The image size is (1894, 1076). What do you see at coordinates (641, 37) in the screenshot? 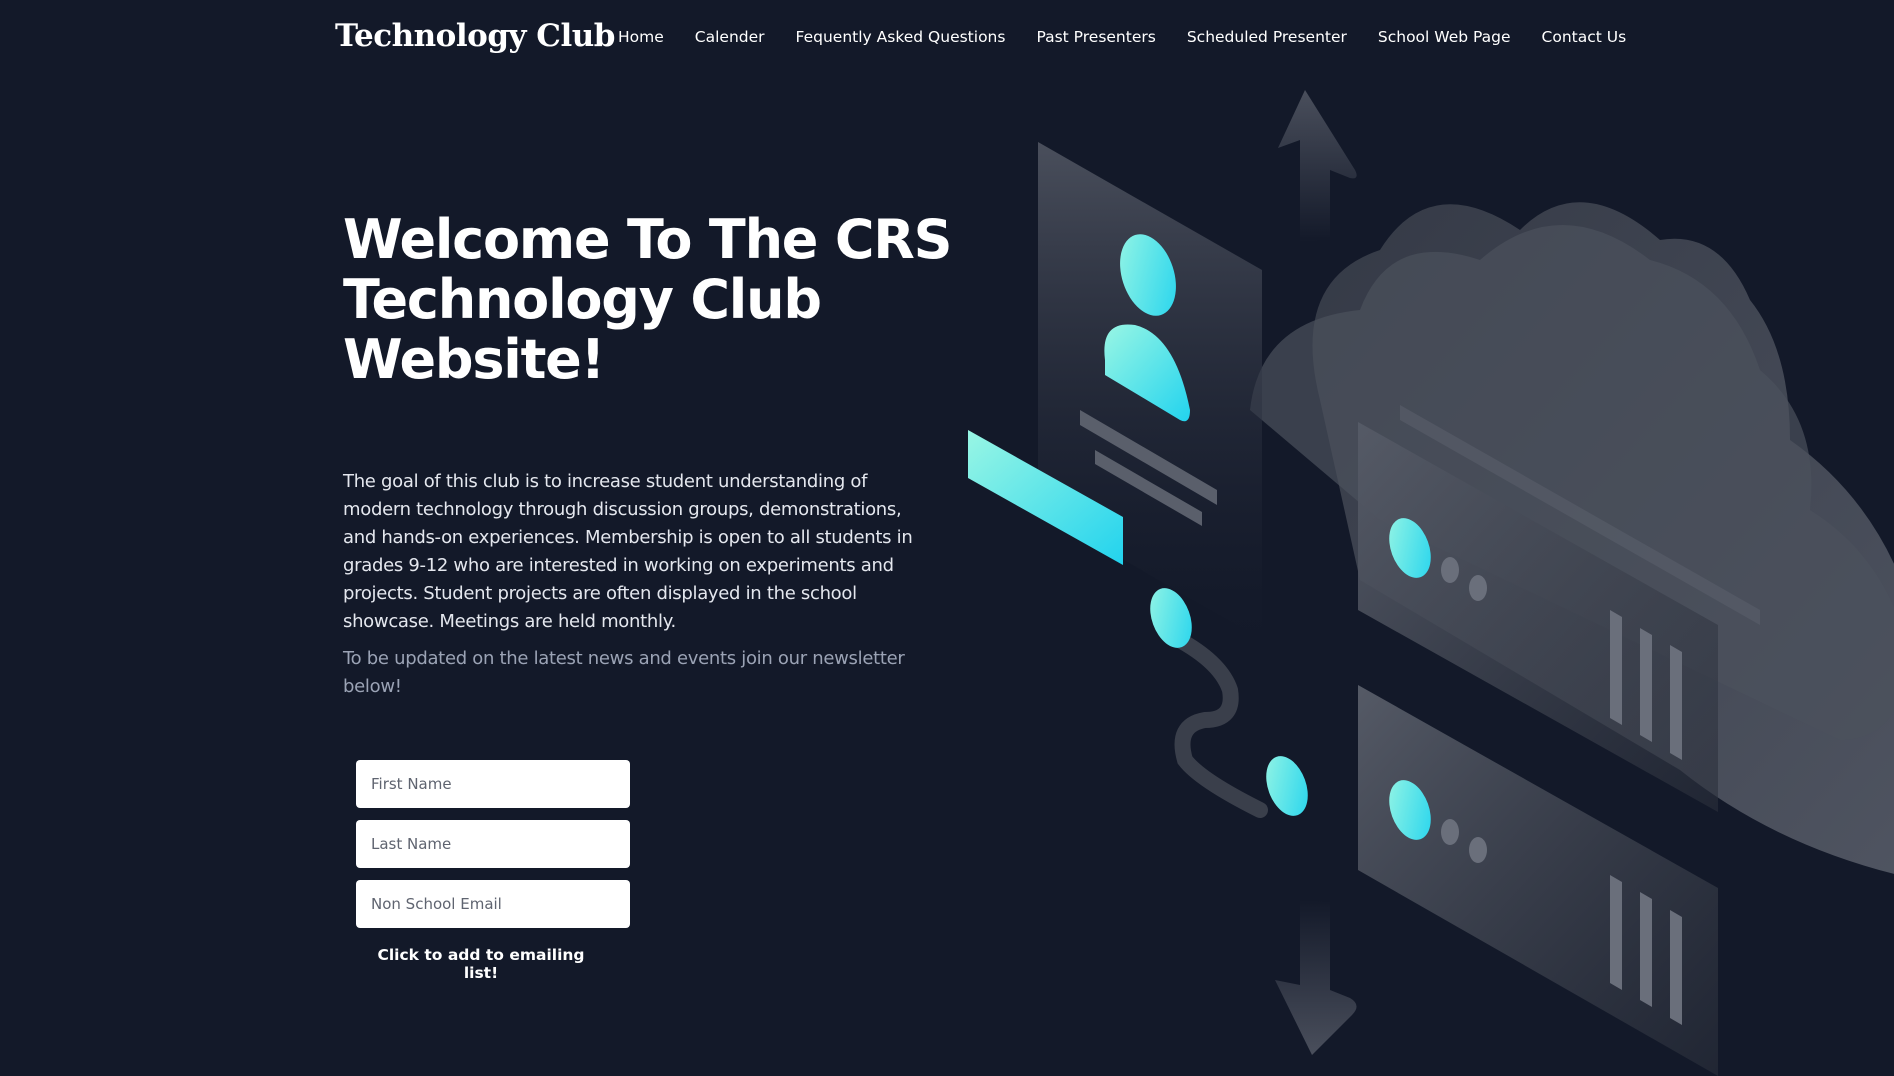
I see `nav-home: Home` at bounding box center [641, 37].